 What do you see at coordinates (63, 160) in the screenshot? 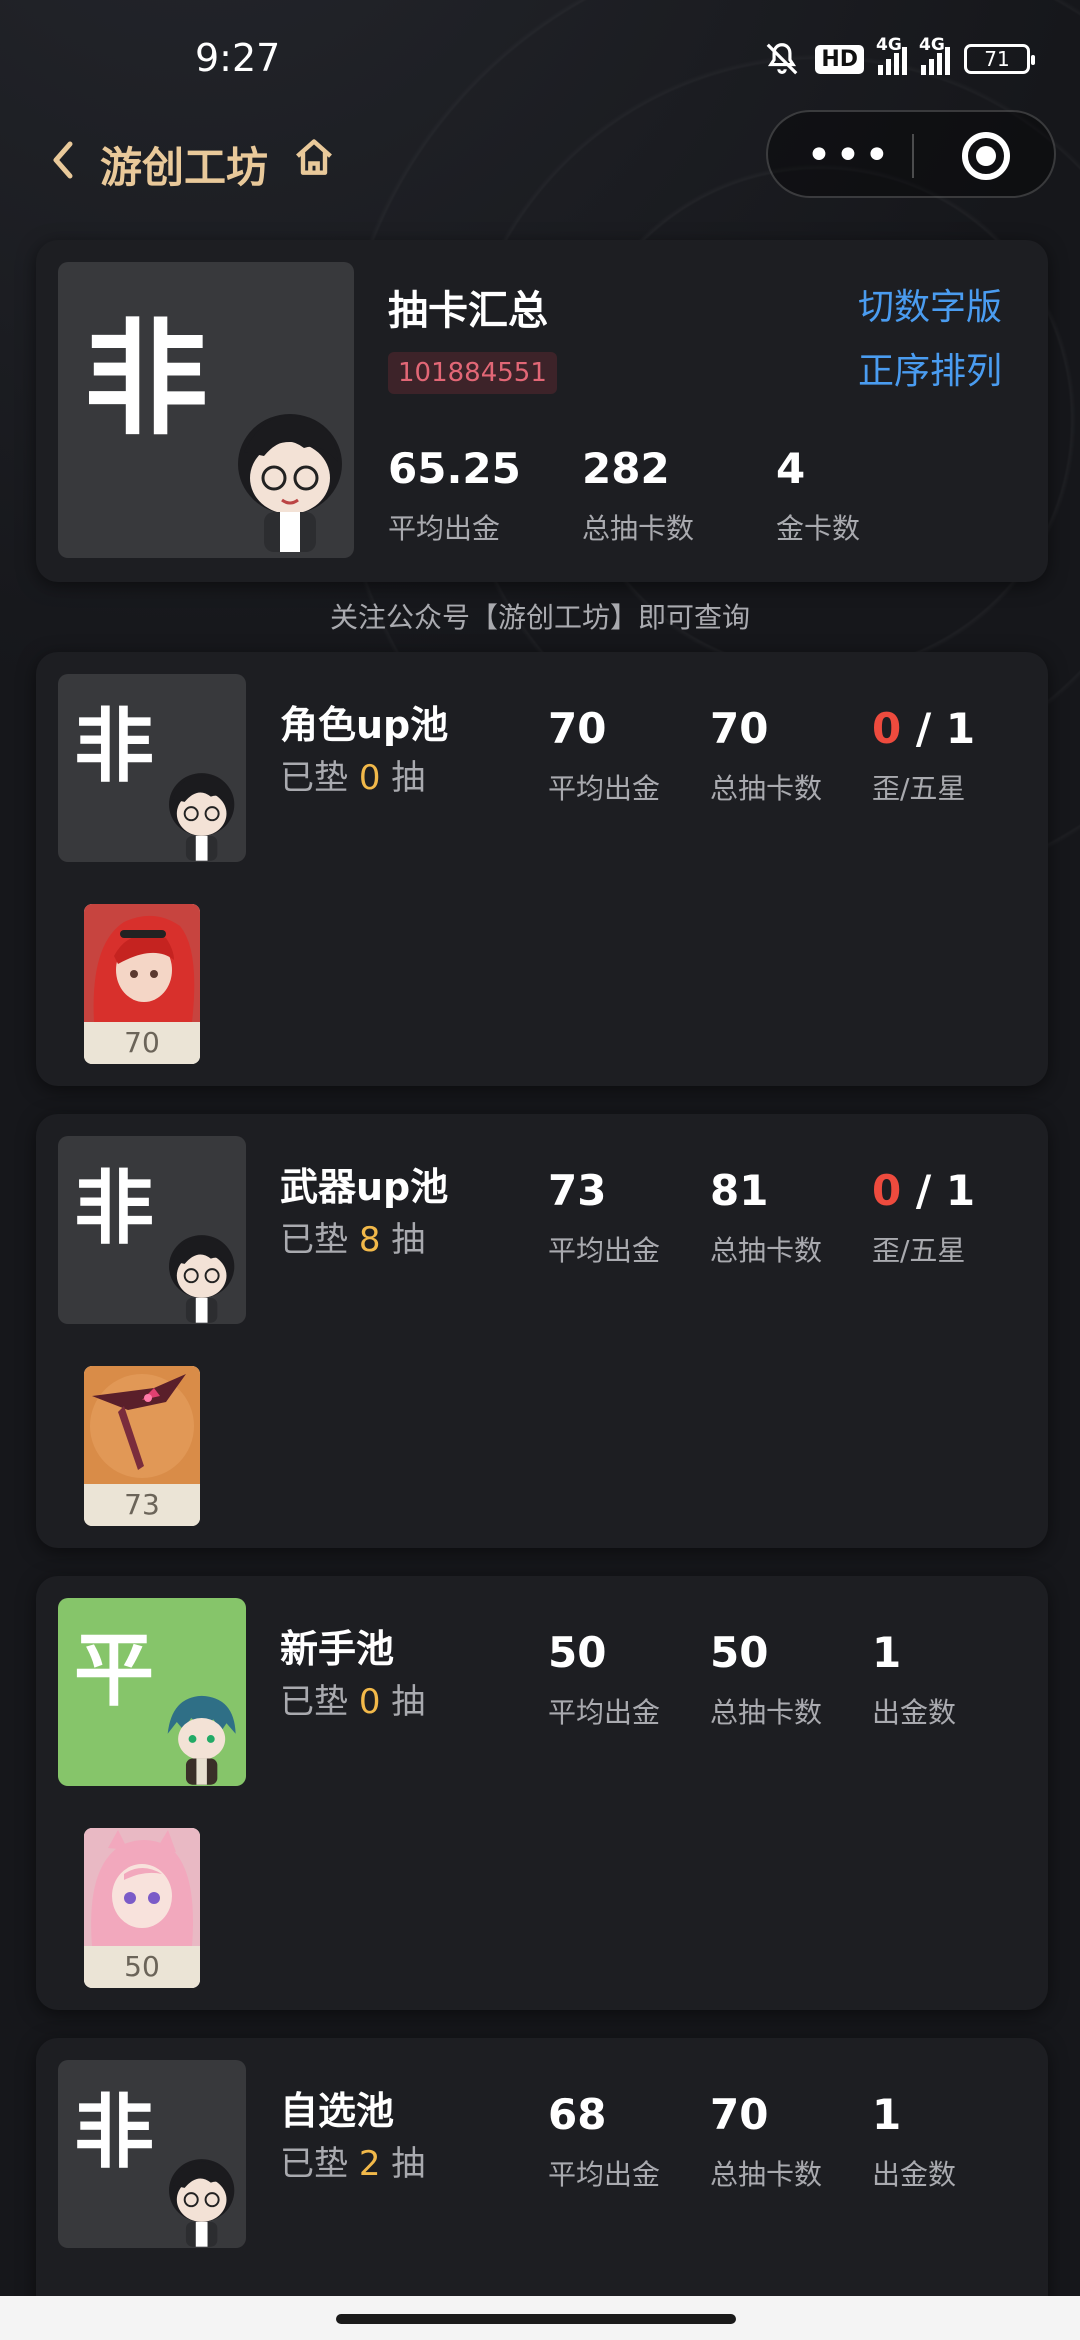
I see `chevron-left-icon` at bounding box center [63, 160].